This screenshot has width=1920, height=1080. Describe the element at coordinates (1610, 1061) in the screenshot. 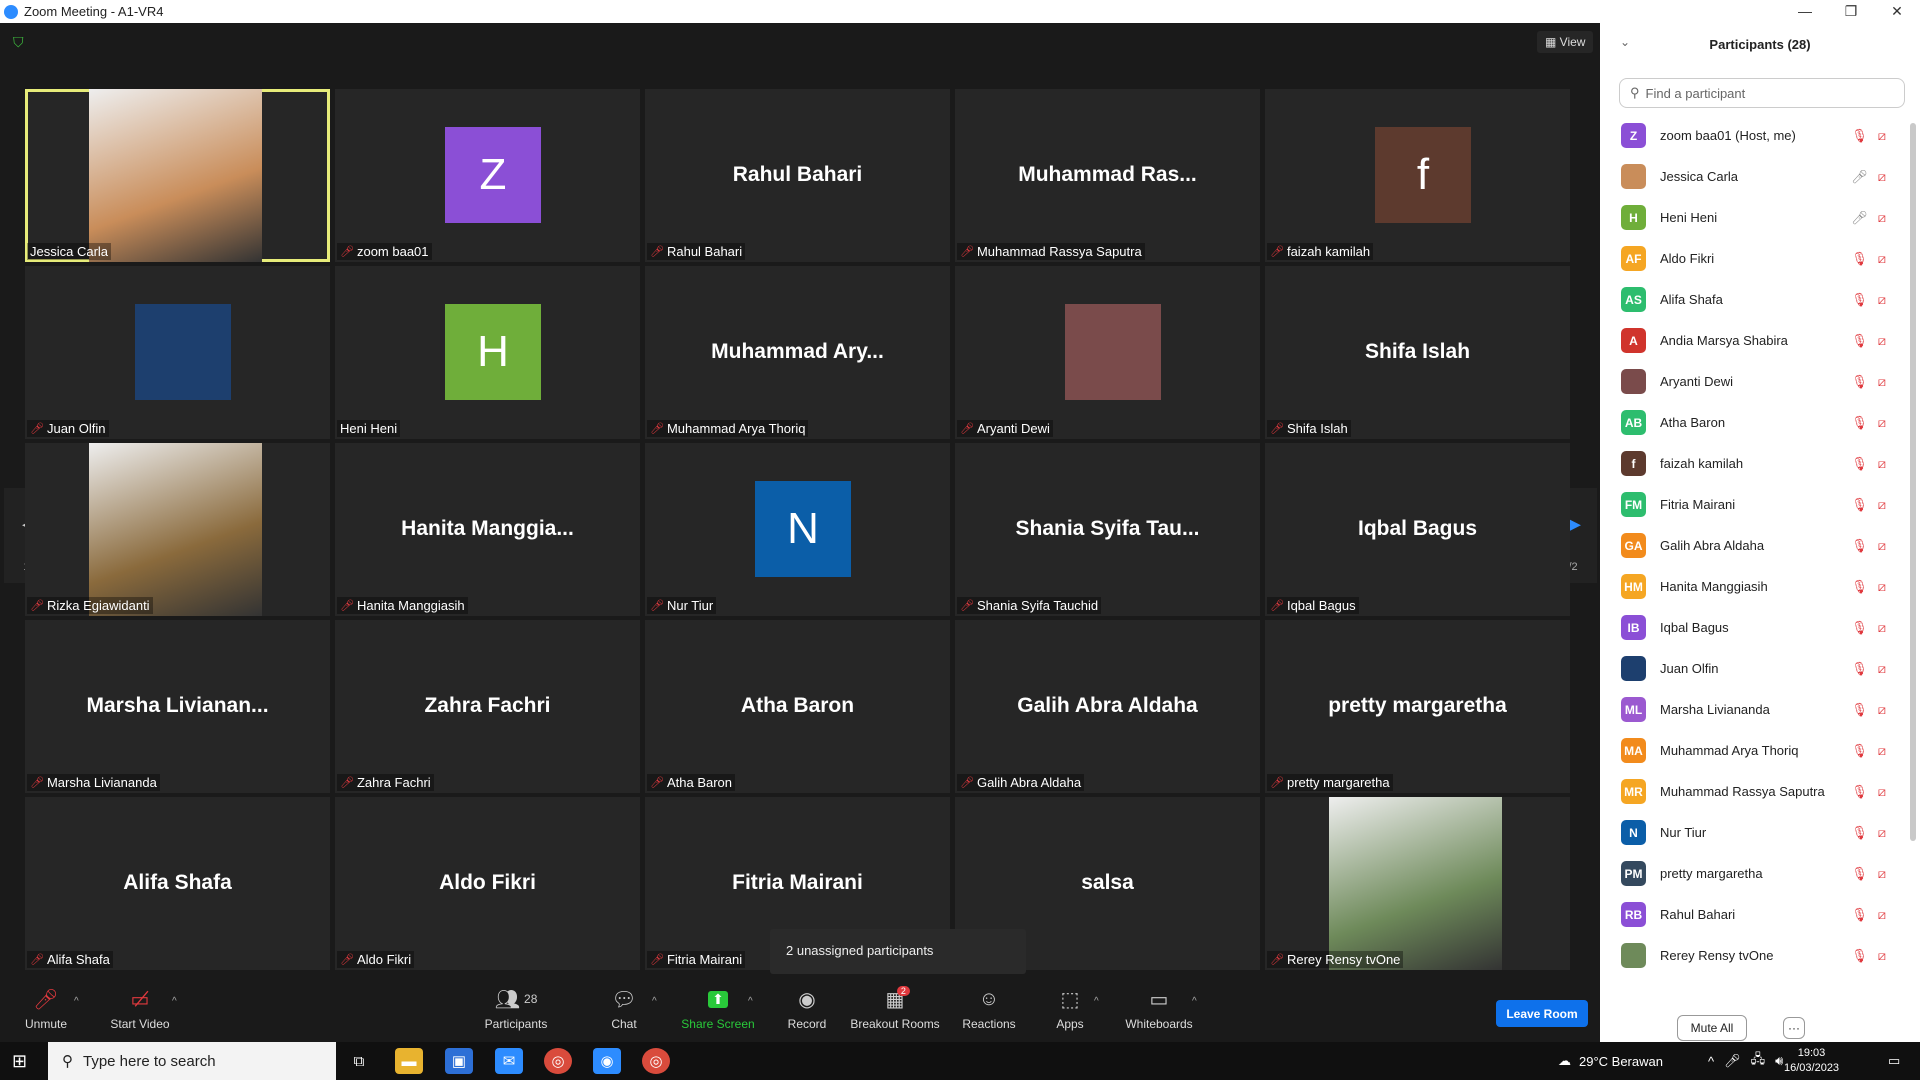

I see `weather-widget: ☁ 29°C Berawan` at that location.